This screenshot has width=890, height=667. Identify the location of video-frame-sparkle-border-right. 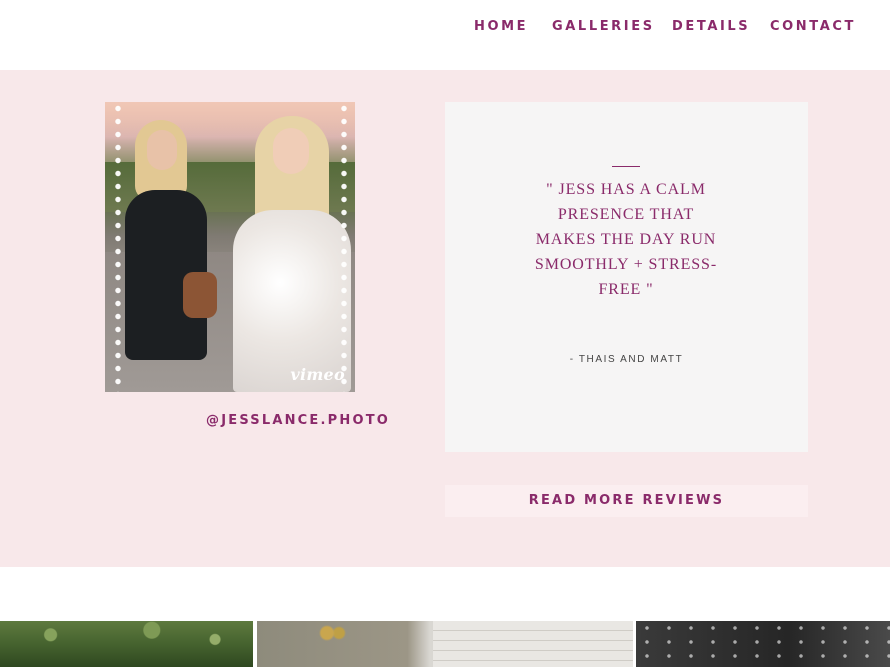
(344, 247).